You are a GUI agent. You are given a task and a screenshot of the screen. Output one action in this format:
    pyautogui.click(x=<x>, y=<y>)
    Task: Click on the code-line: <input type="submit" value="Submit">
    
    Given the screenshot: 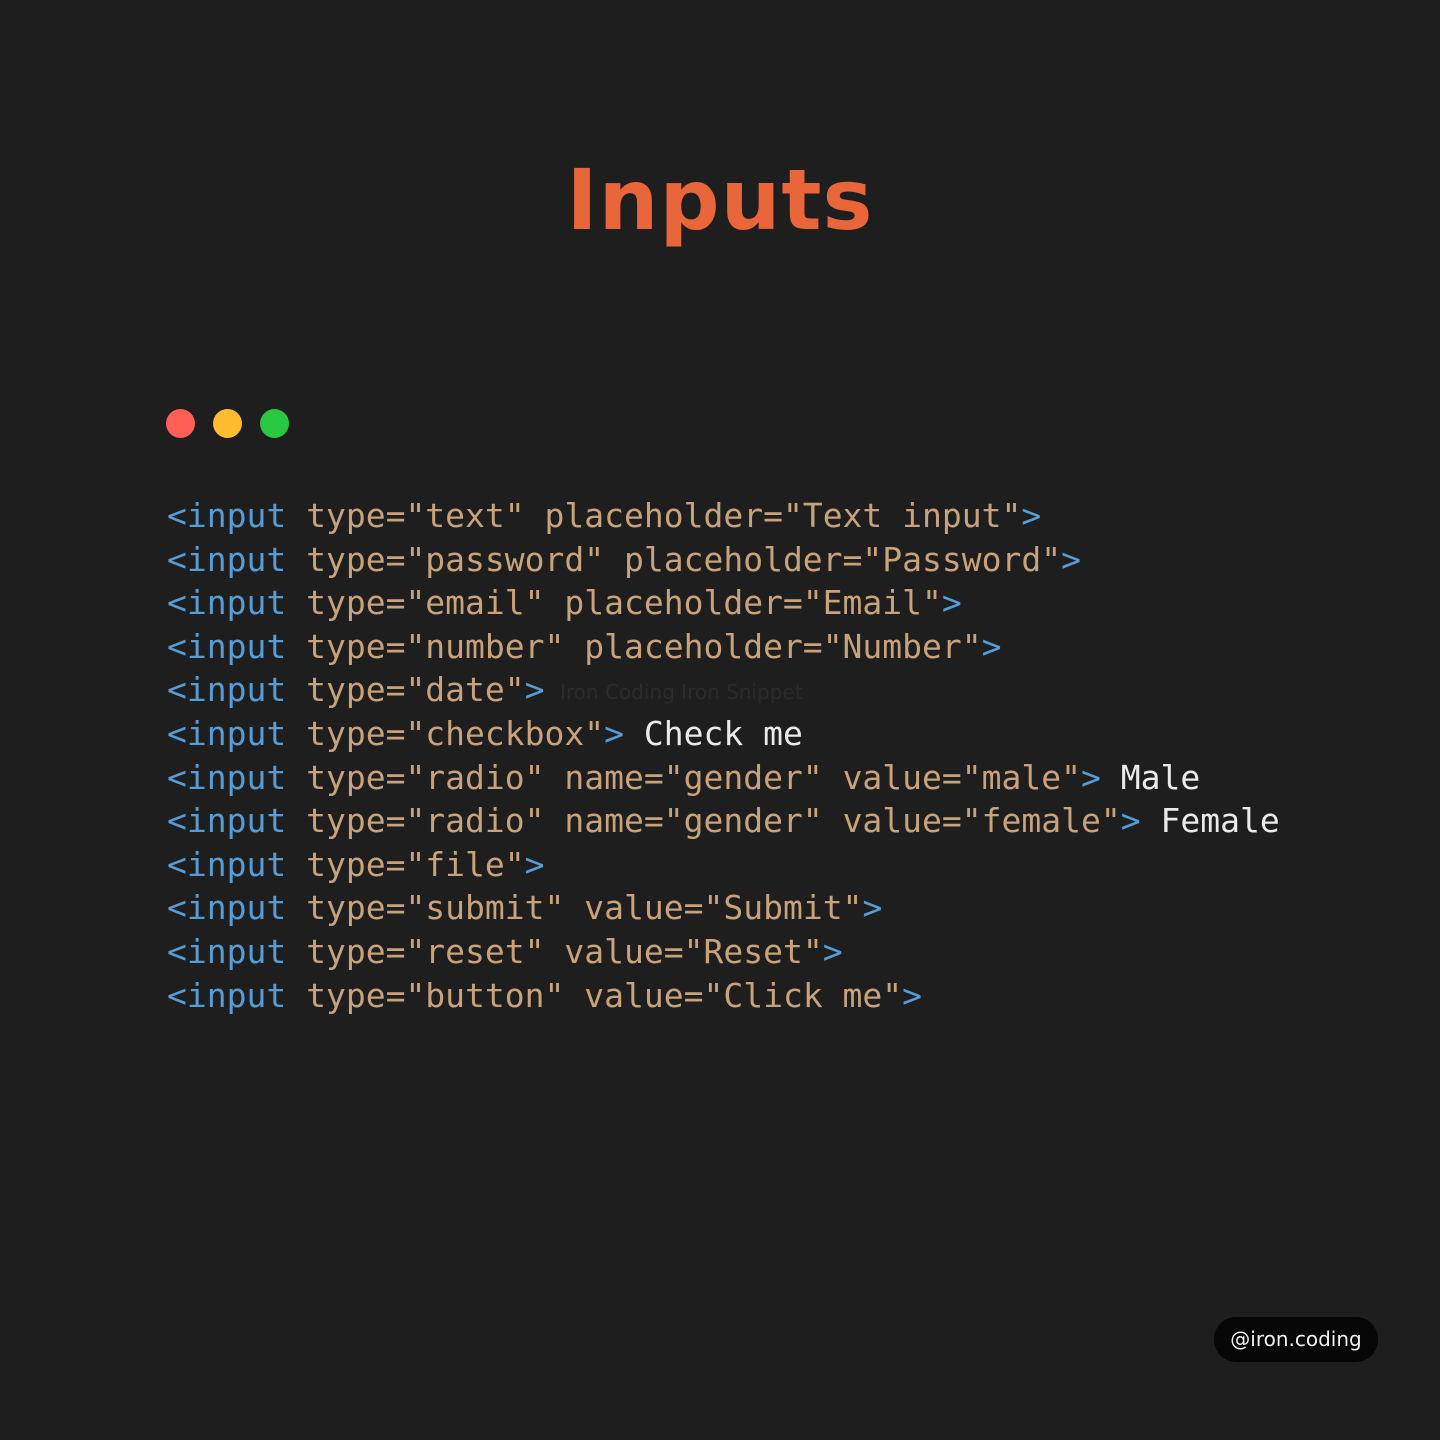 What is the action you would take?
    pyautogui.click(x=723, y=908)
    